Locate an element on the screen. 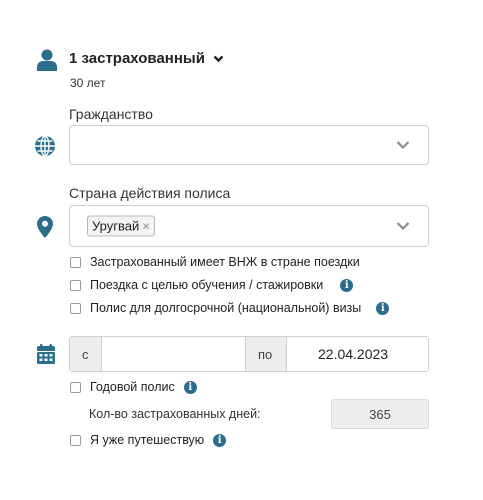  insured-title: 1 застрахованный is located at coordinates (137, 58).